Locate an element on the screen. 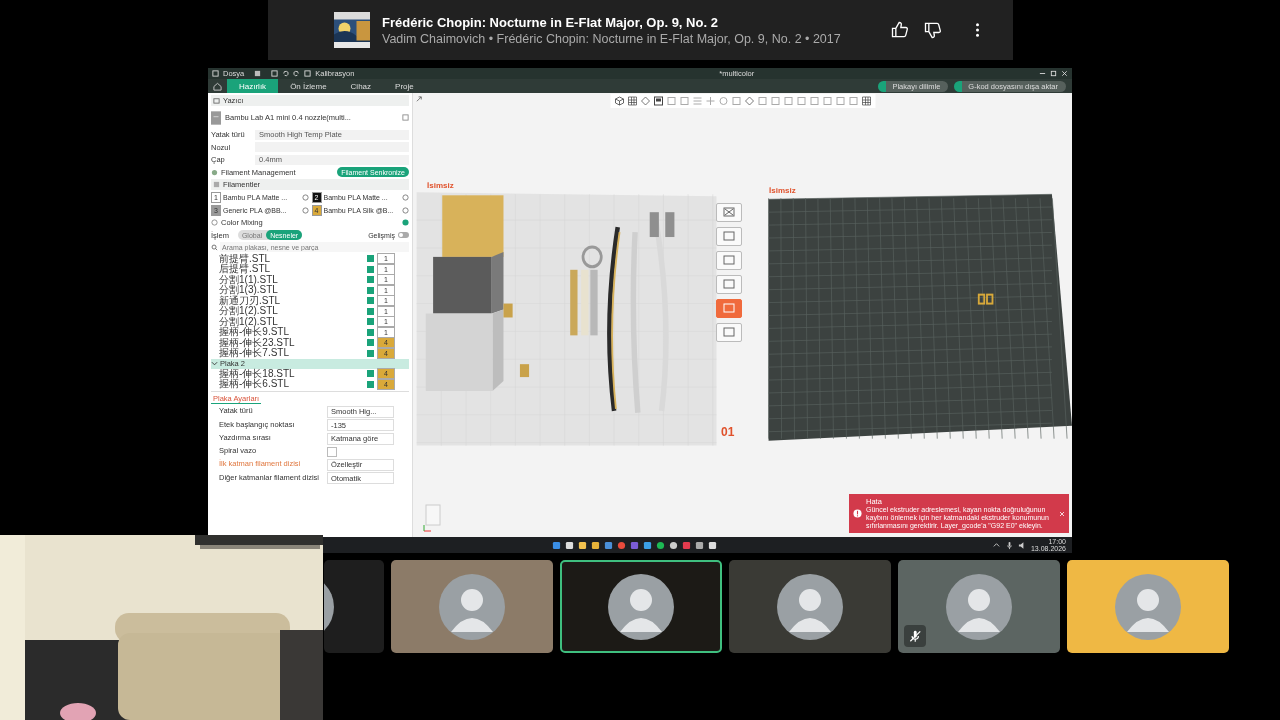 Image resolution: width=1280 pixels, height=720 pixels. restore-icon is located at coordinates (1053, 73).